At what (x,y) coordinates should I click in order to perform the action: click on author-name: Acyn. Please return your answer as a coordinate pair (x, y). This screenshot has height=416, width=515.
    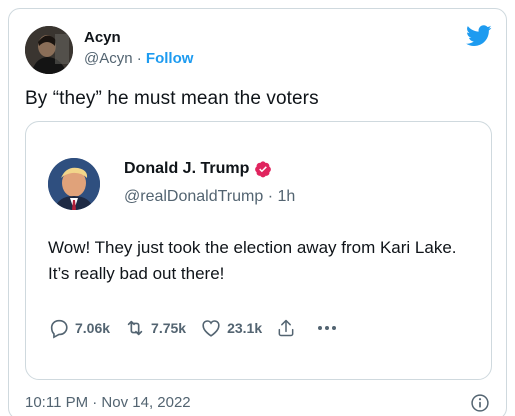
    Looking at the image, I should click on (102, 37).